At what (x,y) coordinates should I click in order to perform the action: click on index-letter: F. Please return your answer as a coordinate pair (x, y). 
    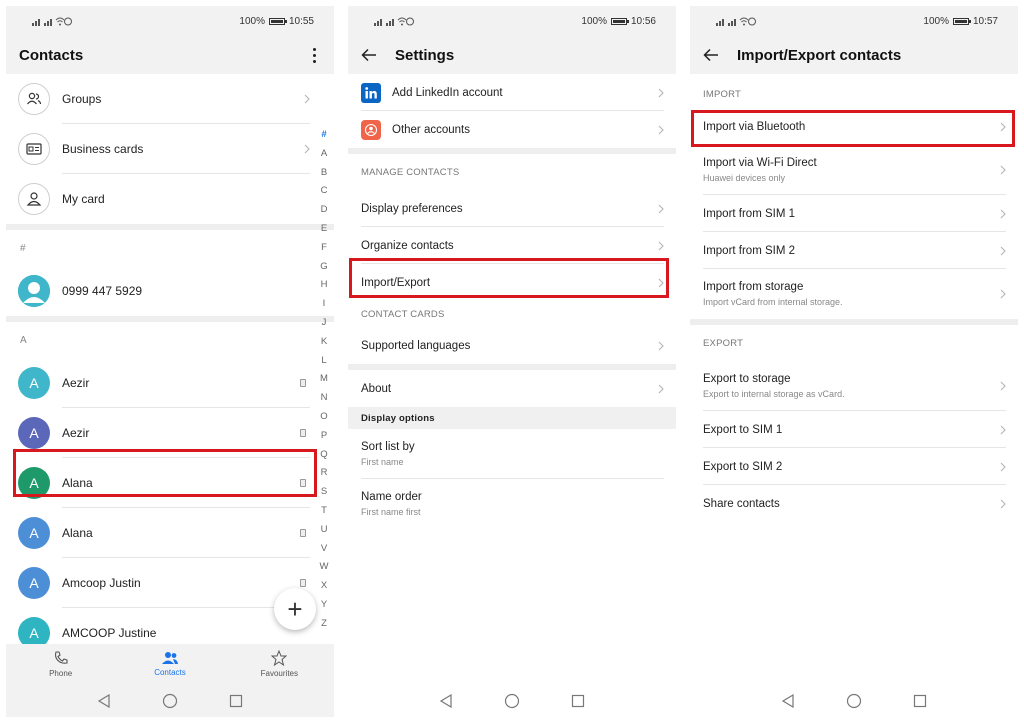
    Looking at the image, I should click on (324, 248).